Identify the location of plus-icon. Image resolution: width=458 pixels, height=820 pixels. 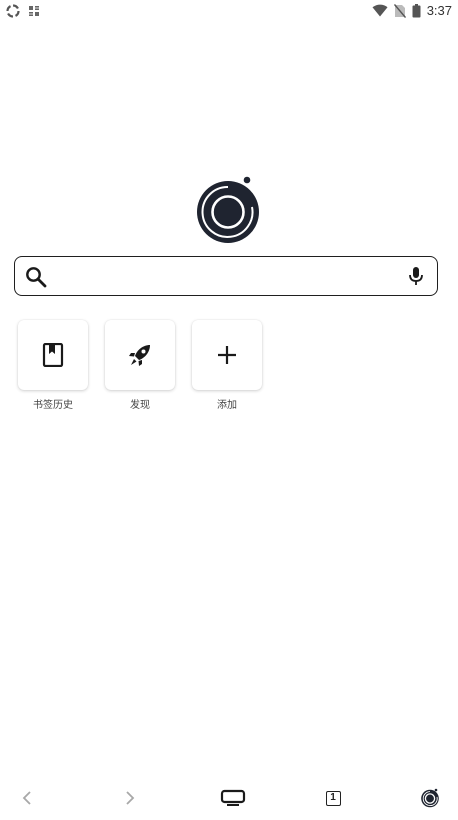
(227, 355).